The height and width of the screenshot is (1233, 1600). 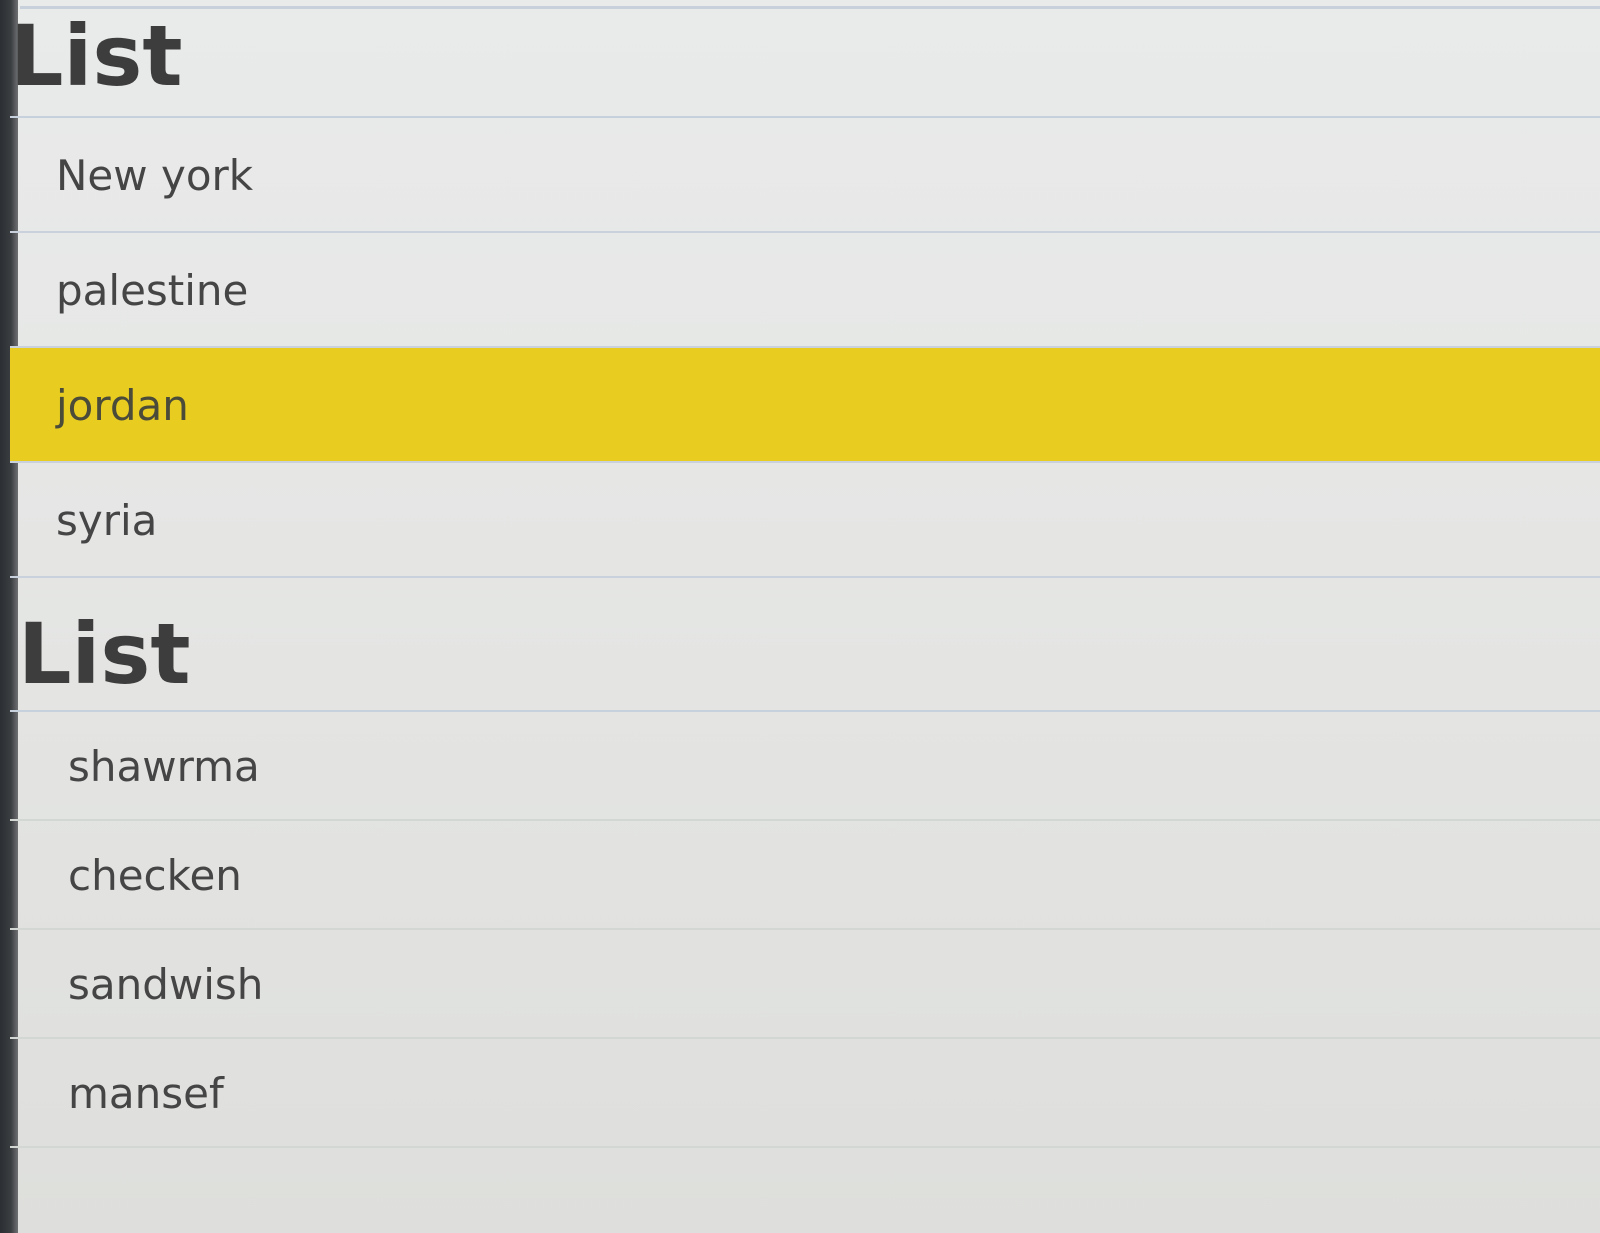 What do you see at coordinates (805, 984) in the screenshot?
I see `list-item-sandwish: sandwish` at bounding box center [805, 984].